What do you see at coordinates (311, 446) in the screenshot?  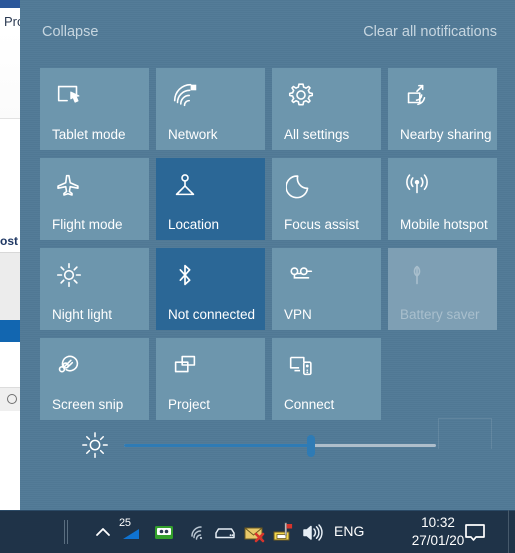 I see `brightness-slider-thumb` at bounding box center [311, 446].